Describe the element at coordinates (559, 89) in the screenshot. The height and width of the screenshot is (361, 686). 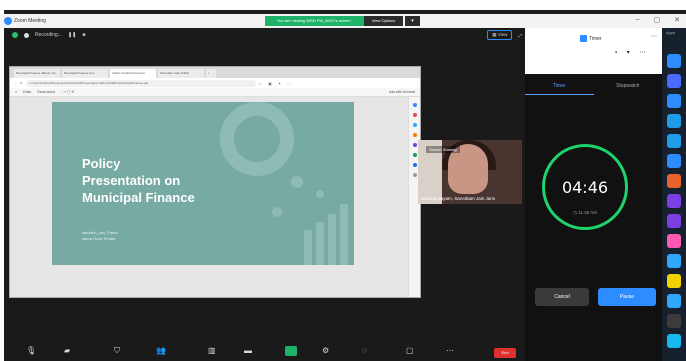
I see `tab-timer: Timer` at that location.